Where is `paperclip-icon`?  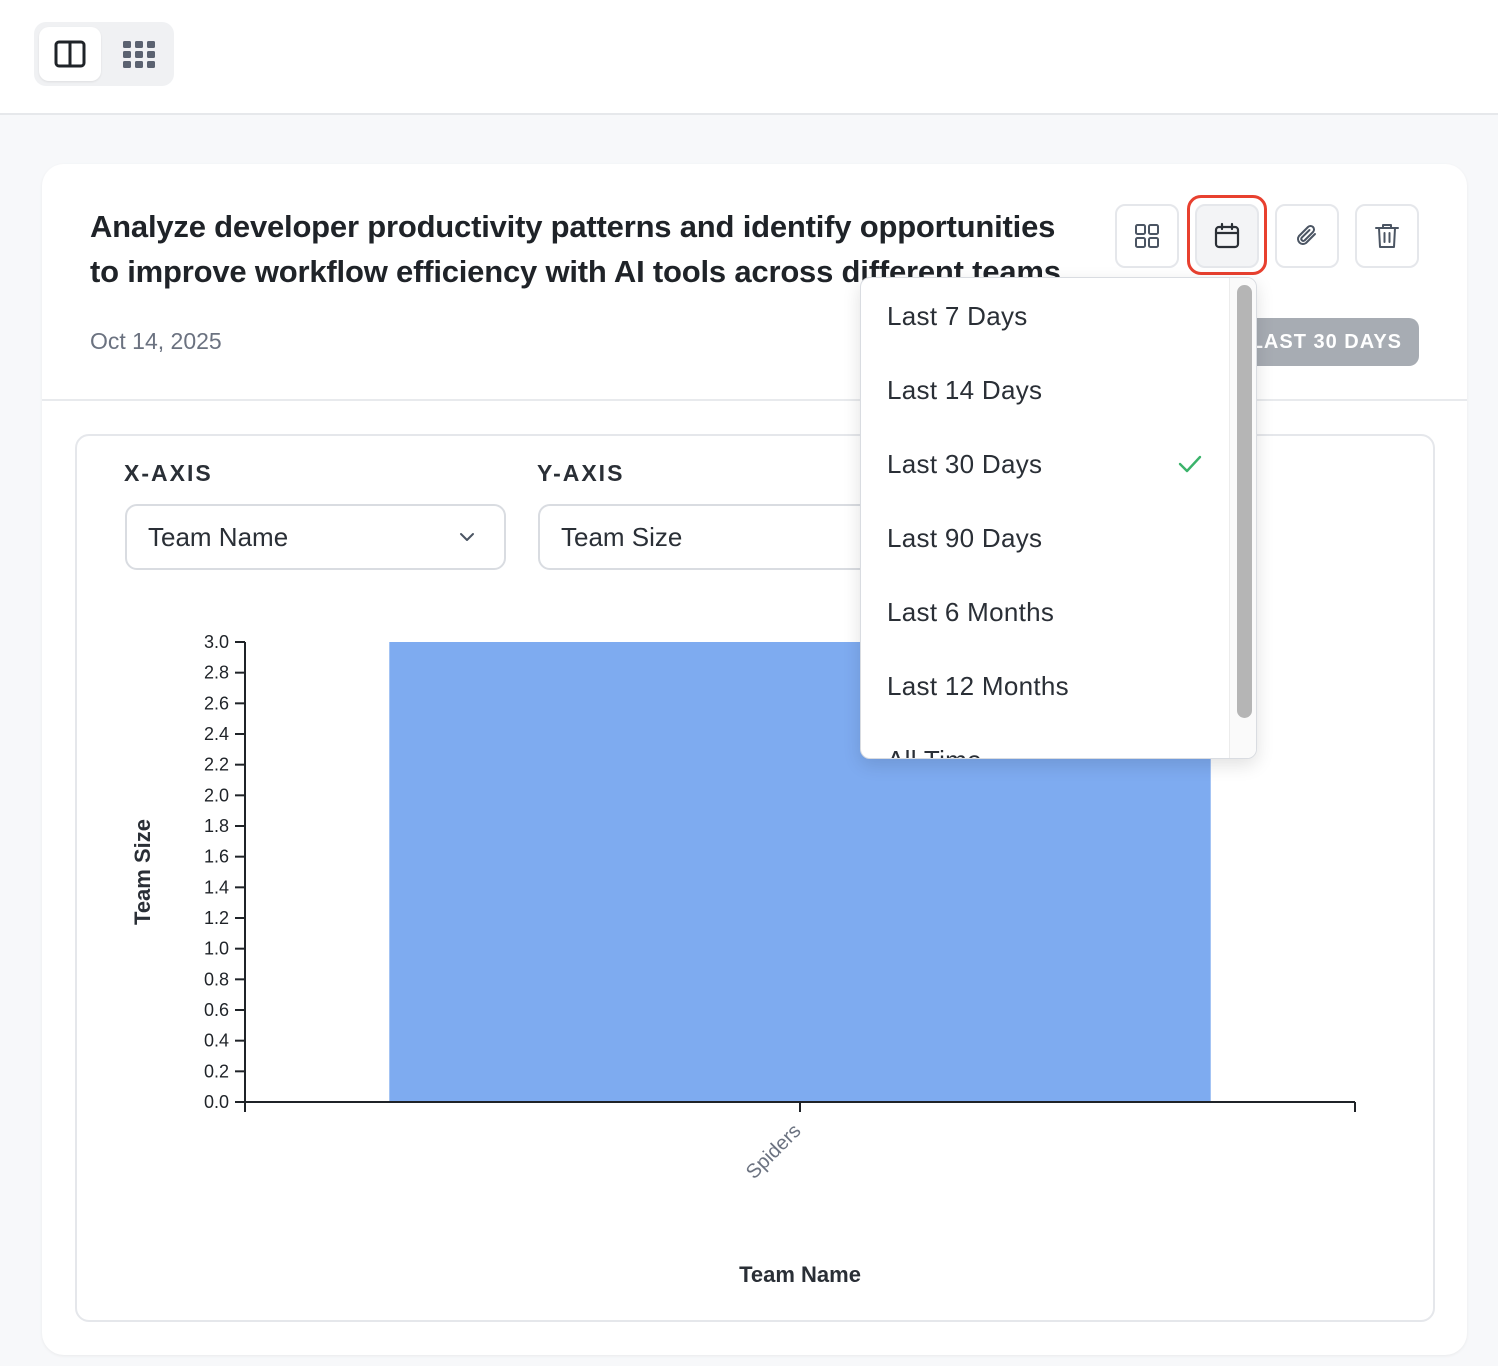
paperclip-icon is located at coordinates (1306, 234).